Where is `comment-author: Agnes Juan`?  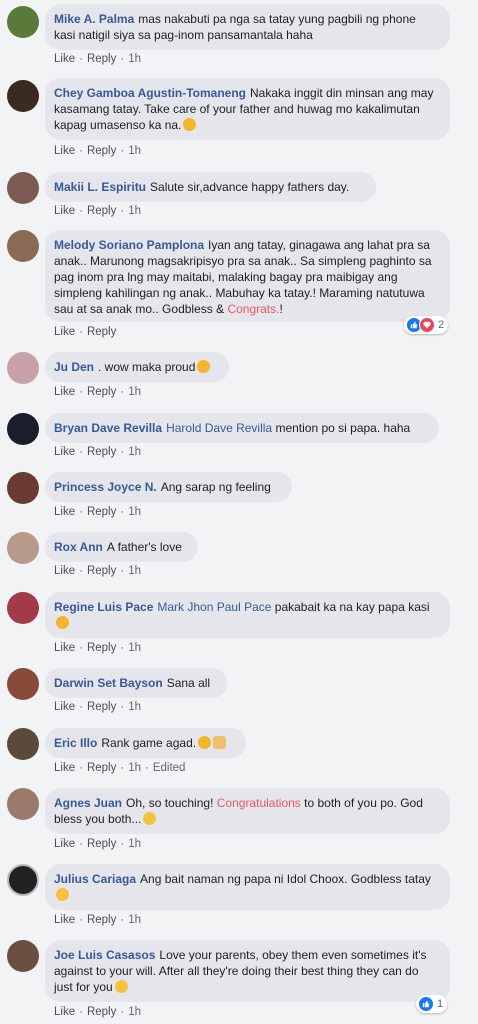
comment-author: Agnes Juan is located at coordinates (88, 803).